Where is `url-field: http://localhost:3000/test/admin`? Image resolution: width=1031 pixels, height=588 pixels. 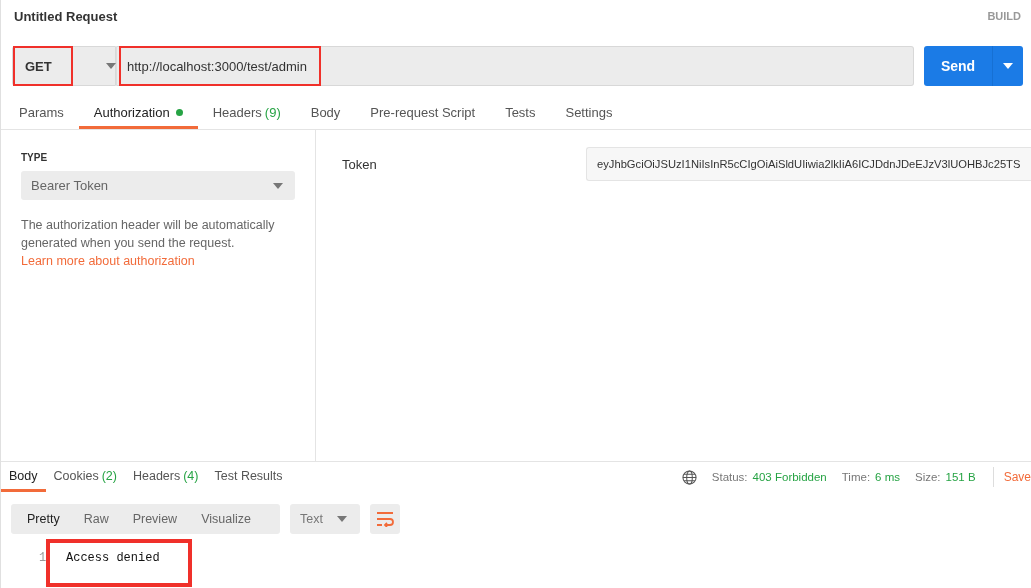
url-field: http://localhost:3000/test/admin is located at coordinates (515, 66).